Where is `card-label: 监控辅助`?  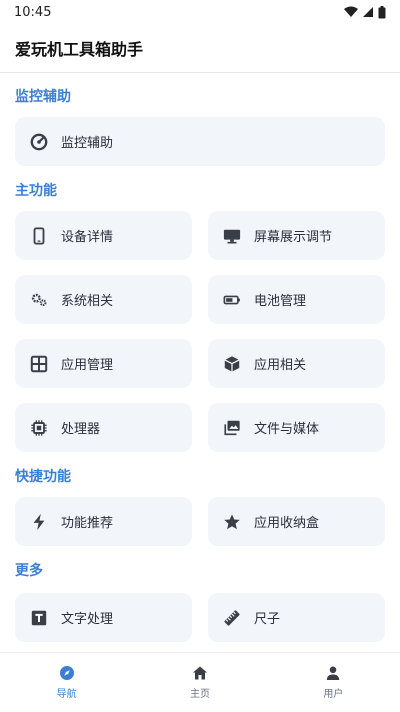
card-label: 监控辅助 is located at coordinates (87, 143).